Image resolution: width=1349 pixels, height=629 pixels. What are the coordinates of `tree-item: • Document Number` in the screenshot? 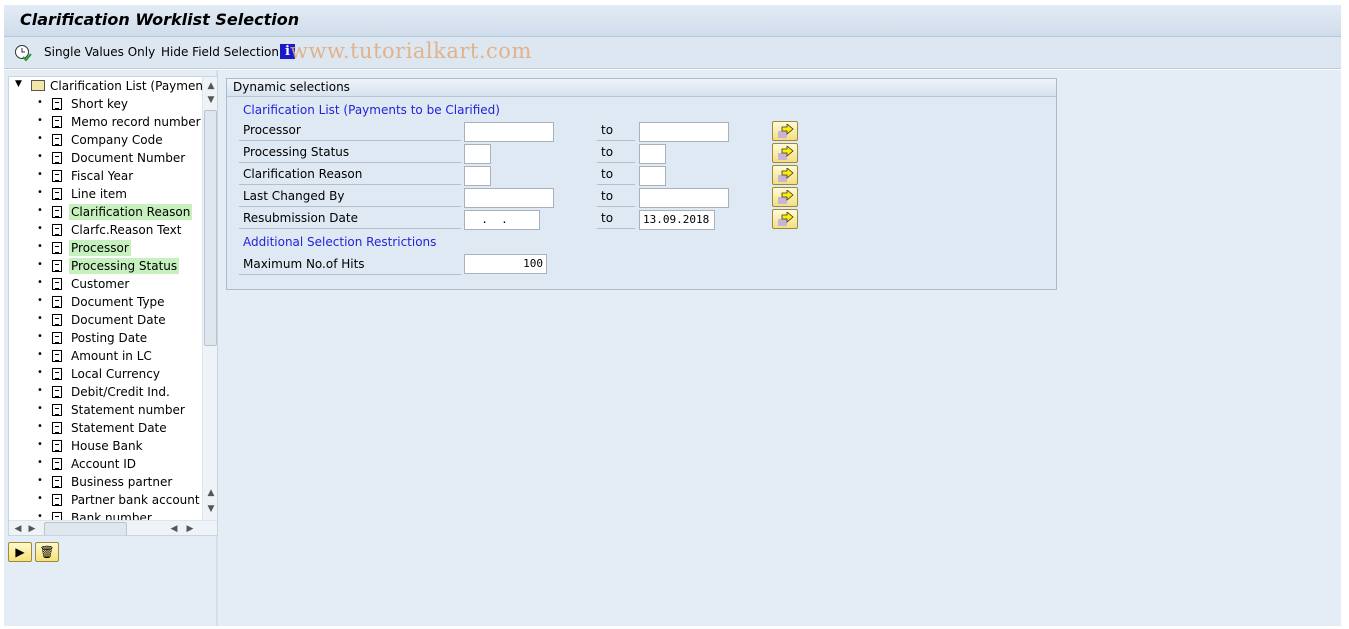 It's located at (106, 158).